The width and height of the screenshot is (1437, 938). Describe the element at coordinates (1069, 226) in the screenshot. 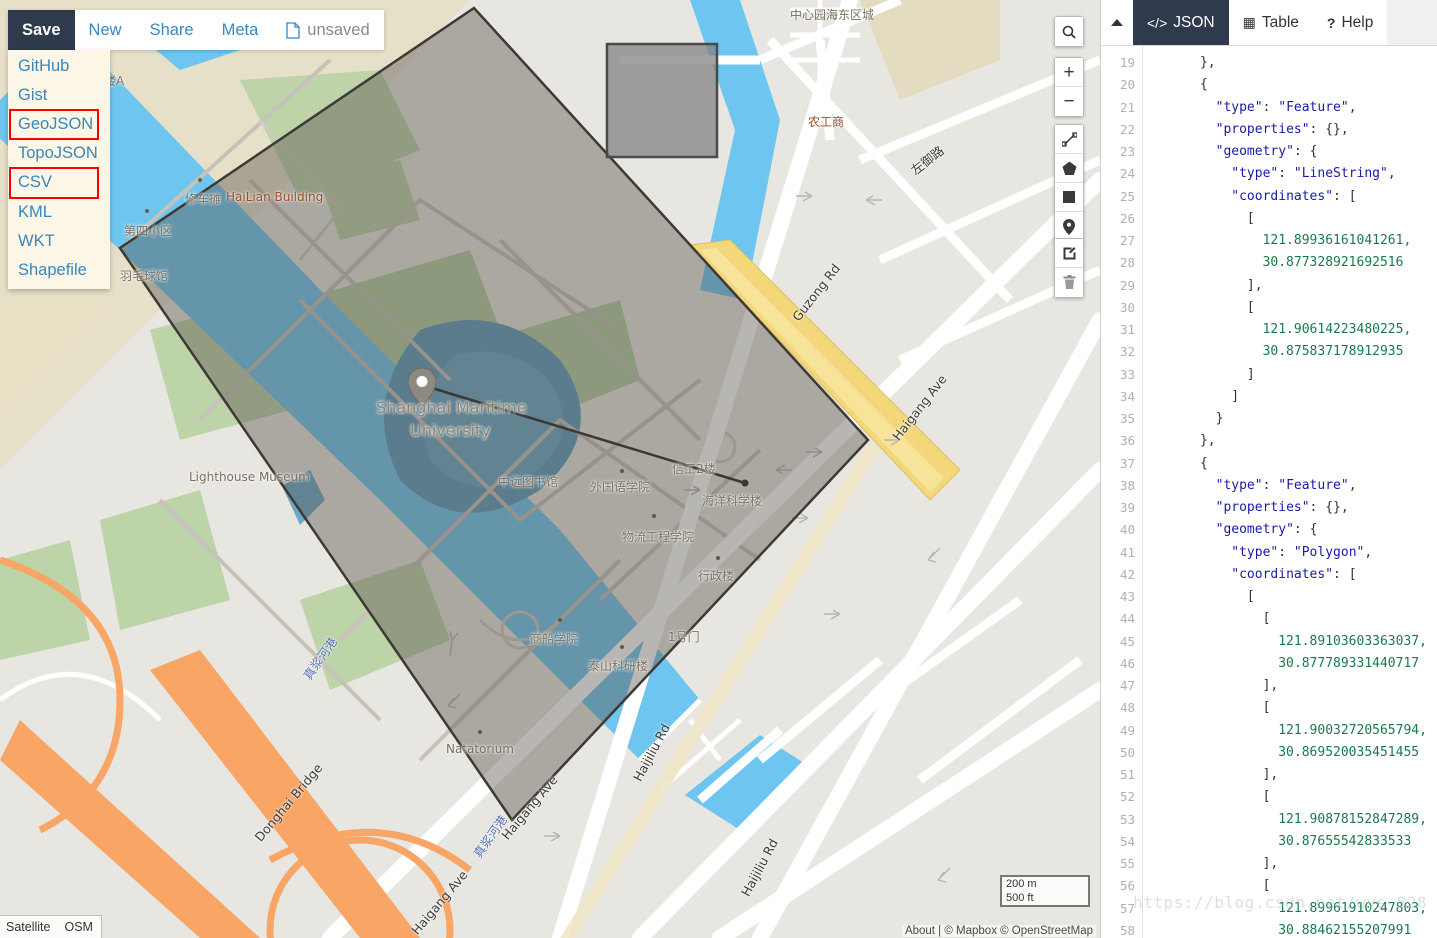

I see `draw-marker-icon` at that location.